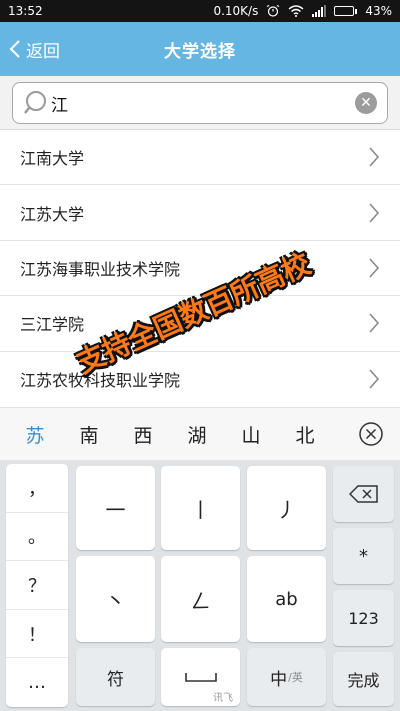  What do you see at coordinates (100, 269) in the screenshot?
I see `list-item-label: 江苏海事职业技术学院` at bounding box center [100, 269].